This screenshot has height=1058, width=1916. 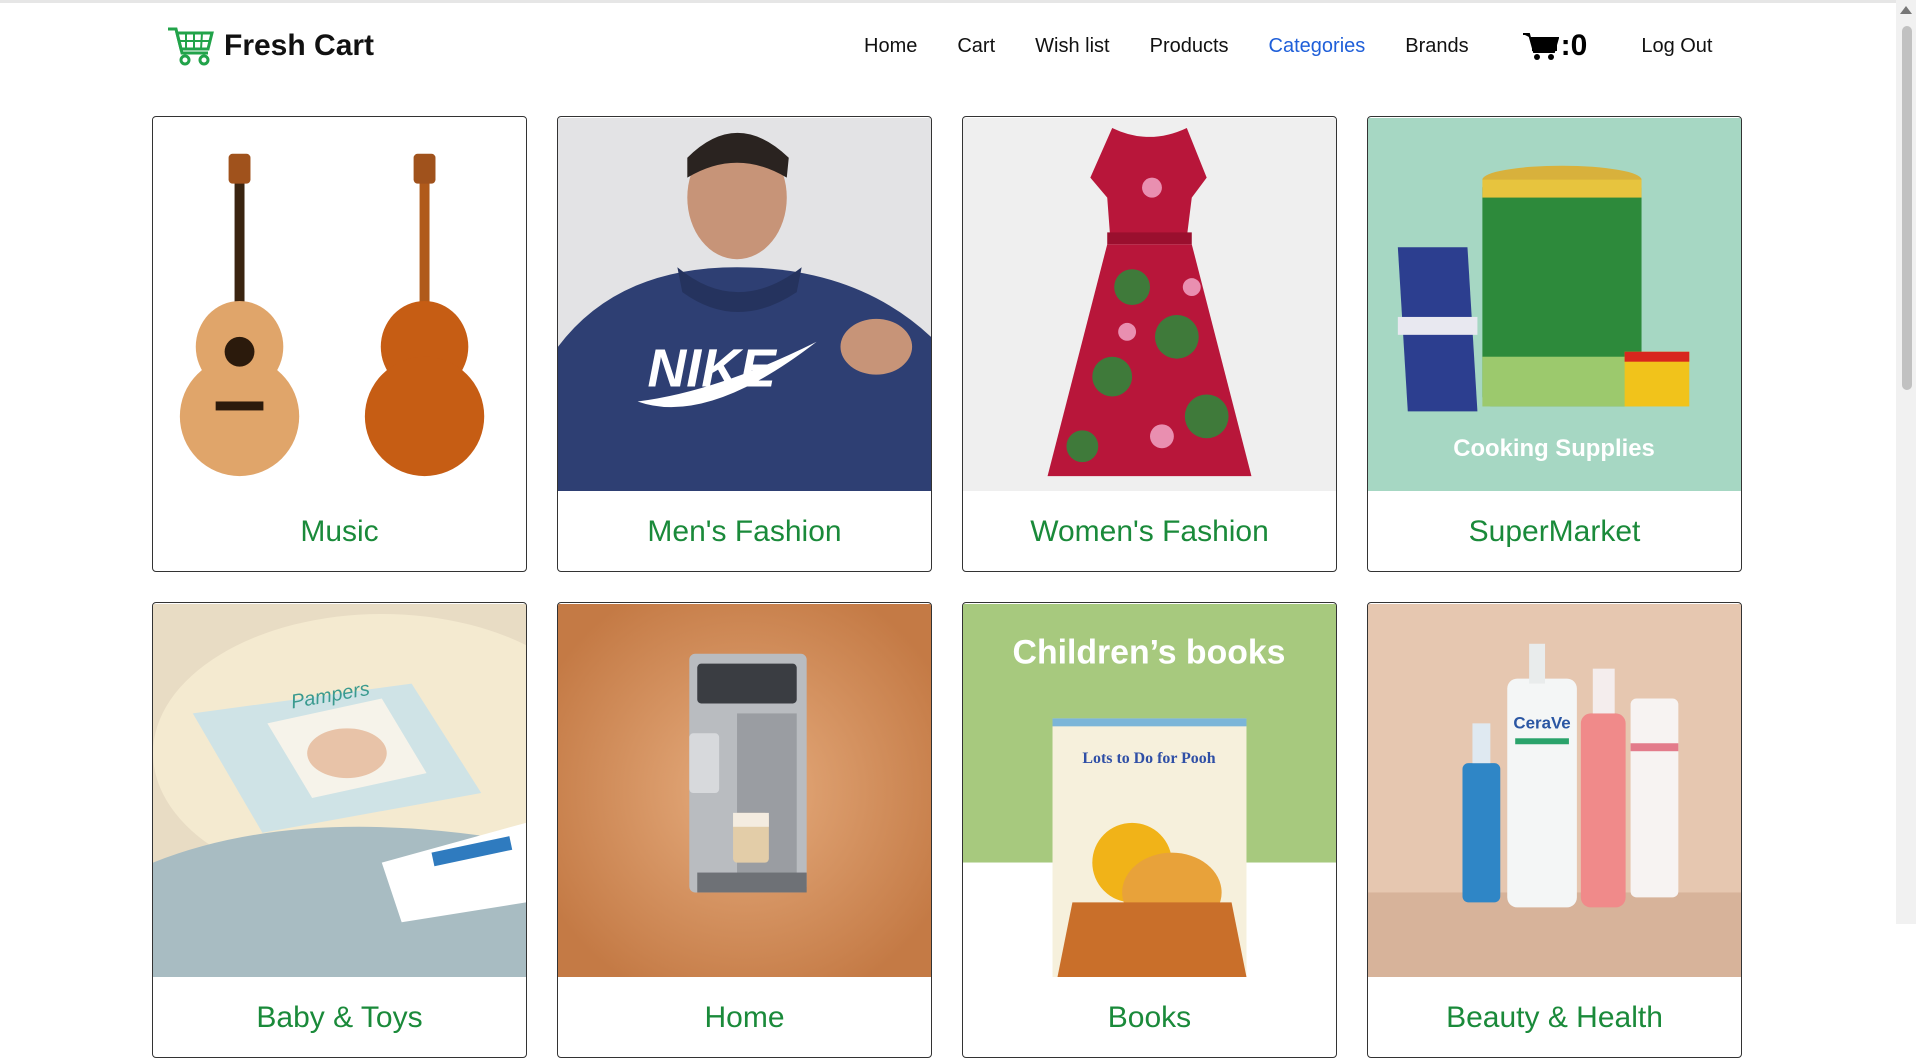 I want to click on category-name: Home, so click(x=744, y=1017).